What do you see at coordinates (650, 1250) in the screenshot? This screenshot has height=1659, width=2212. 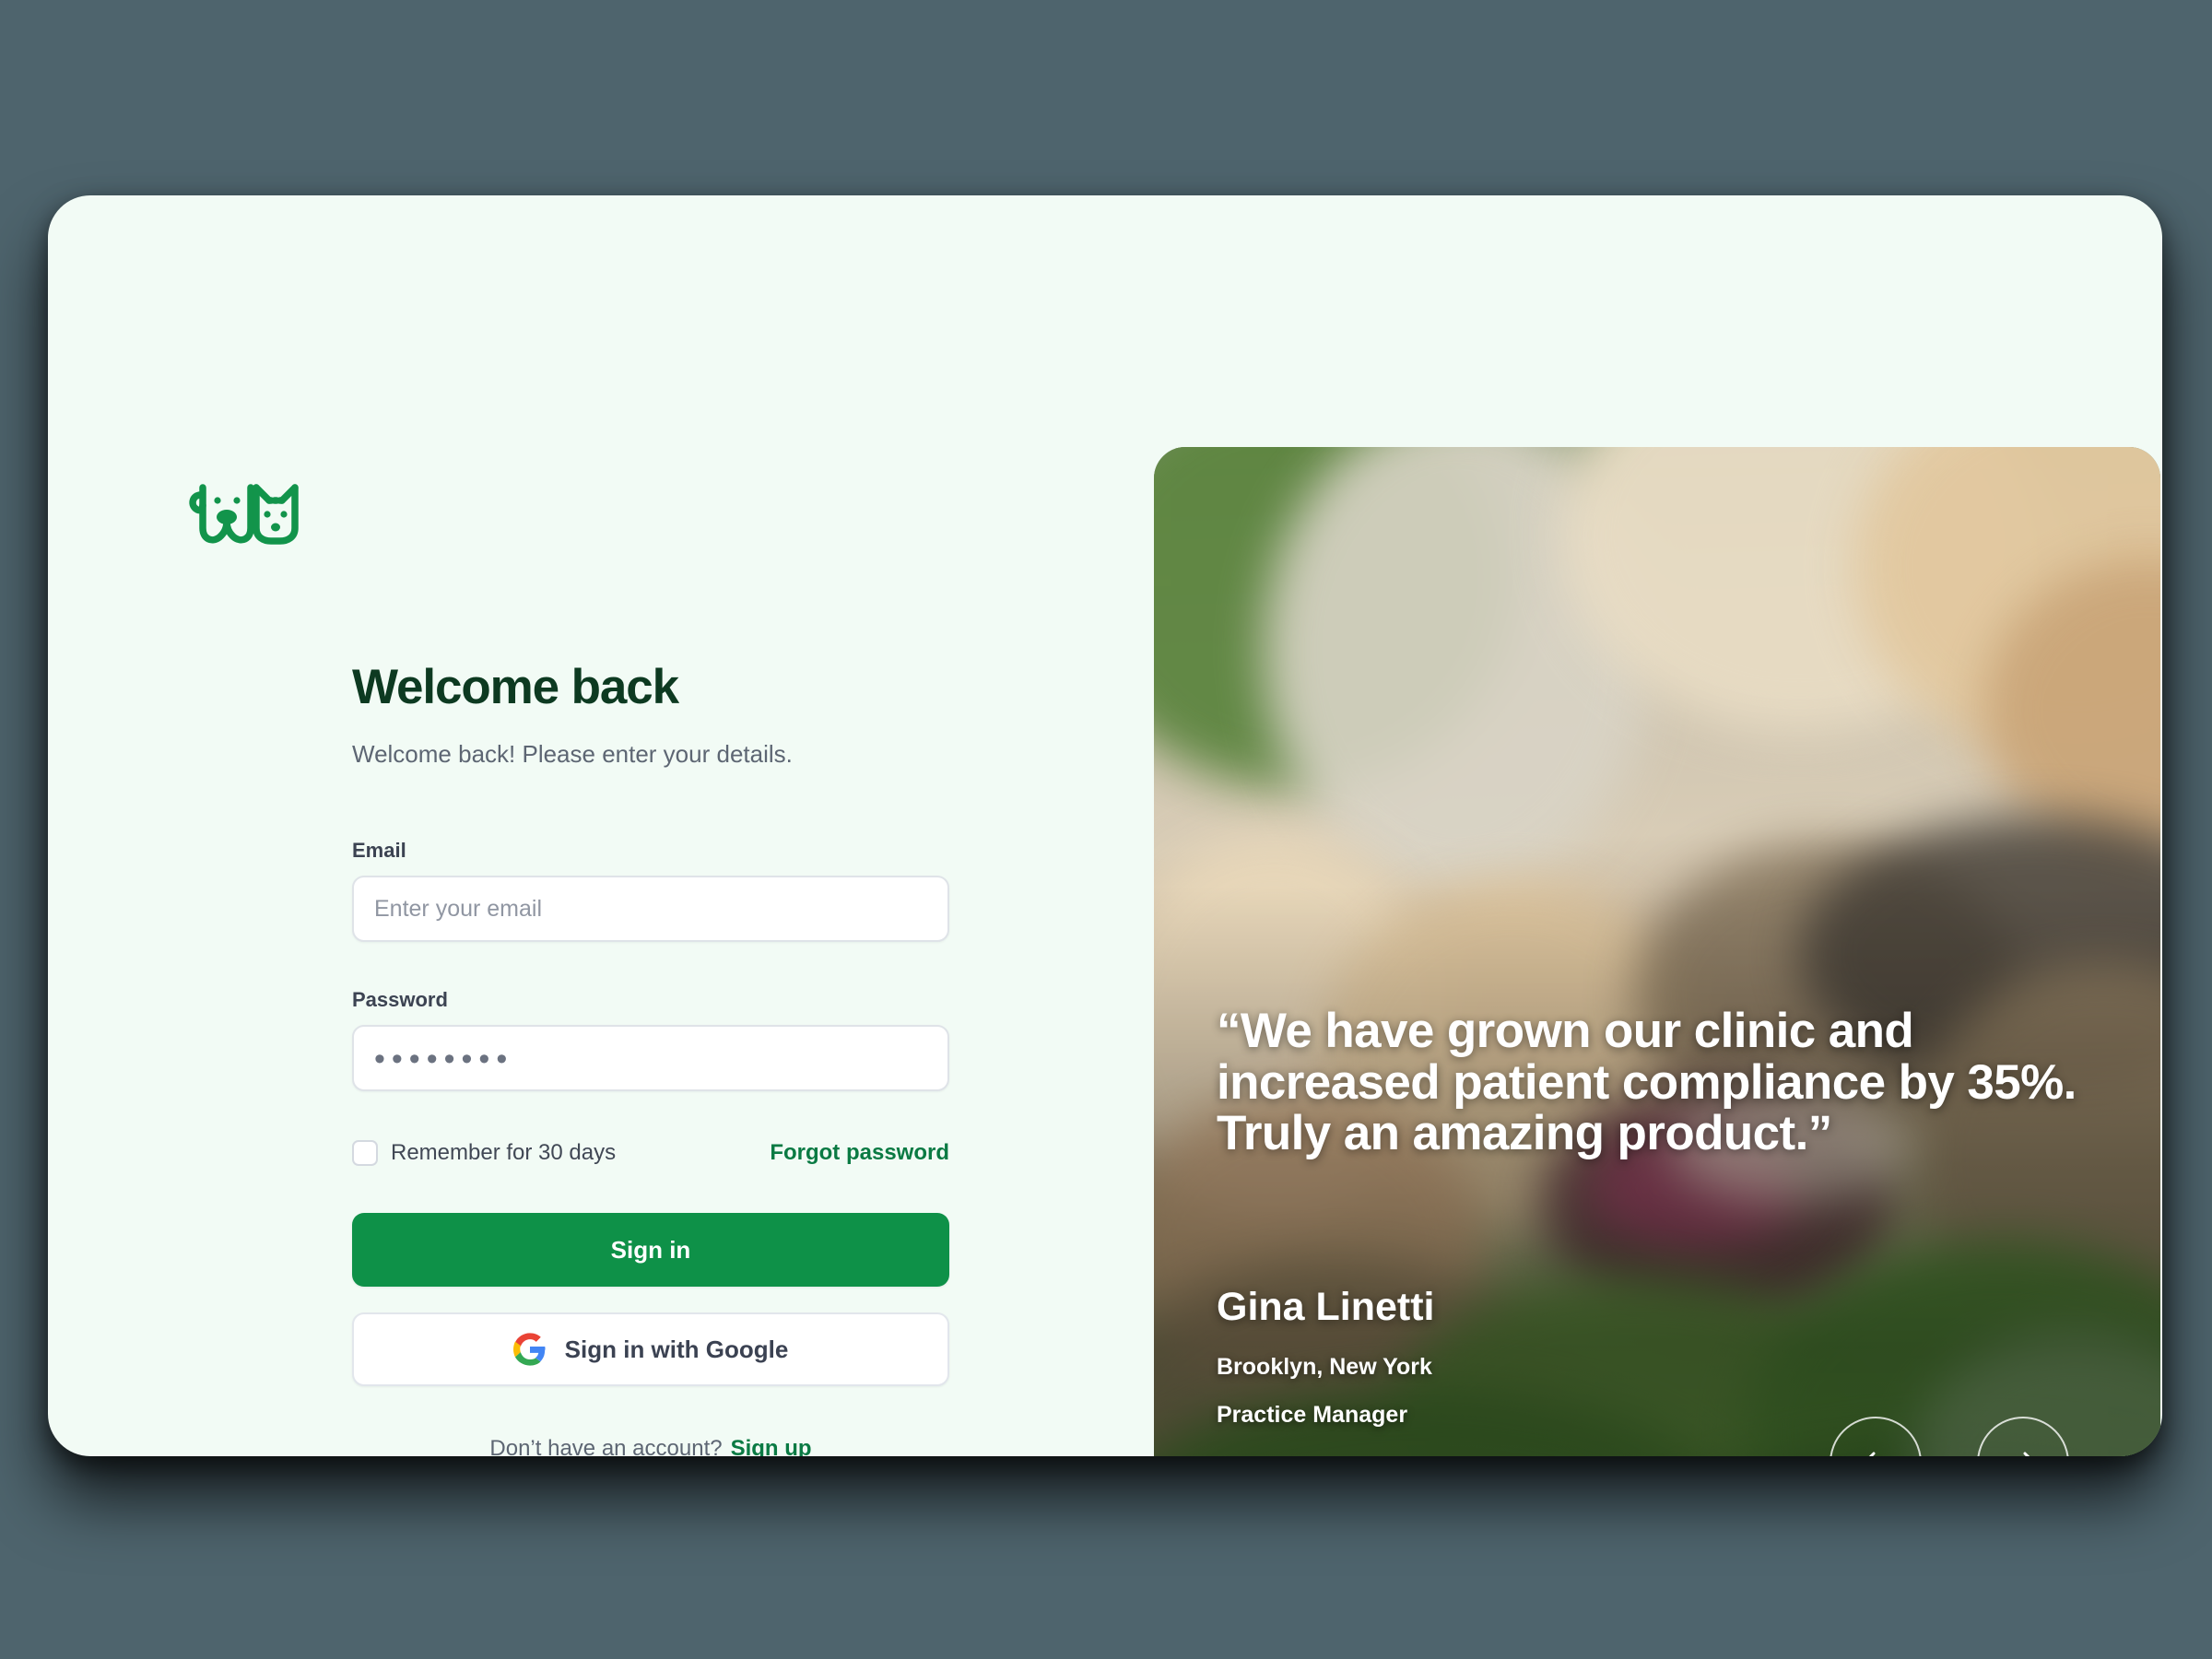 I see `sign-in-button: Sign in` at bounding box center [650, 1250].